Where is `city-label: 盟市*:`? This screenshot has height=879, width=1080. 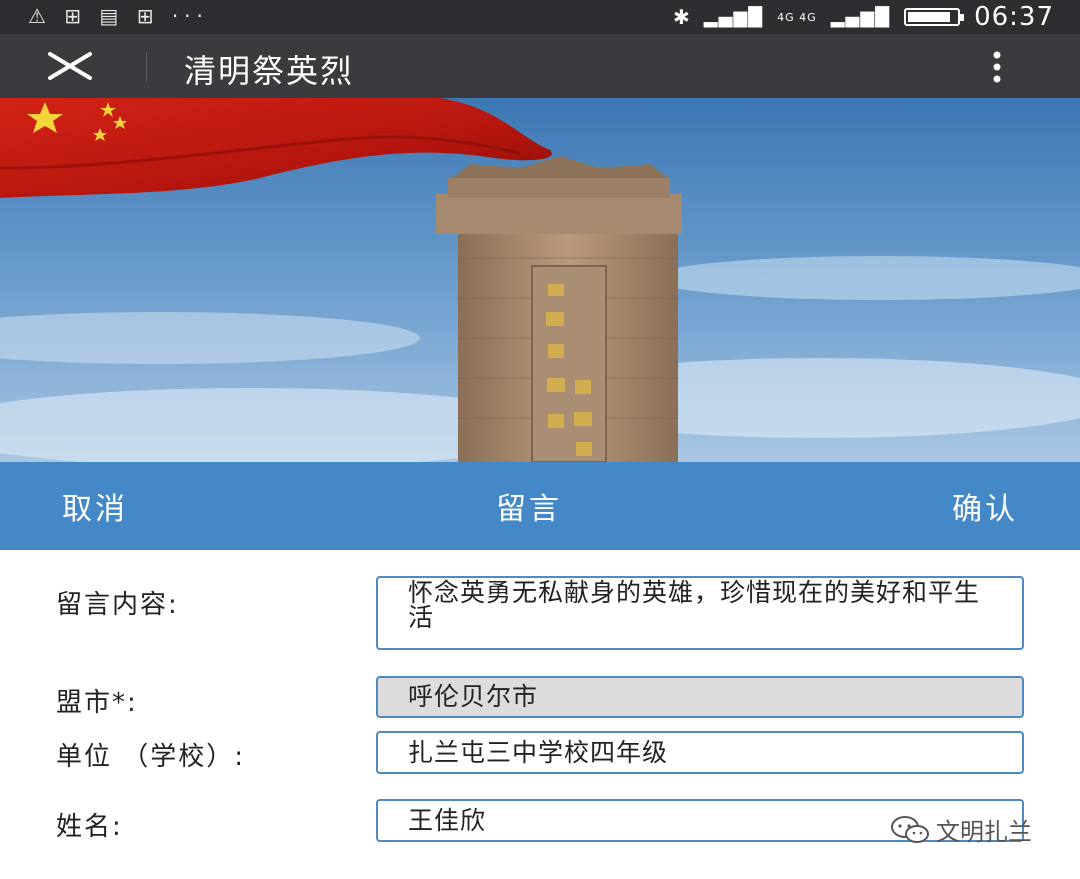
city-label: 盟市*: is located at coordinates (97, 703).